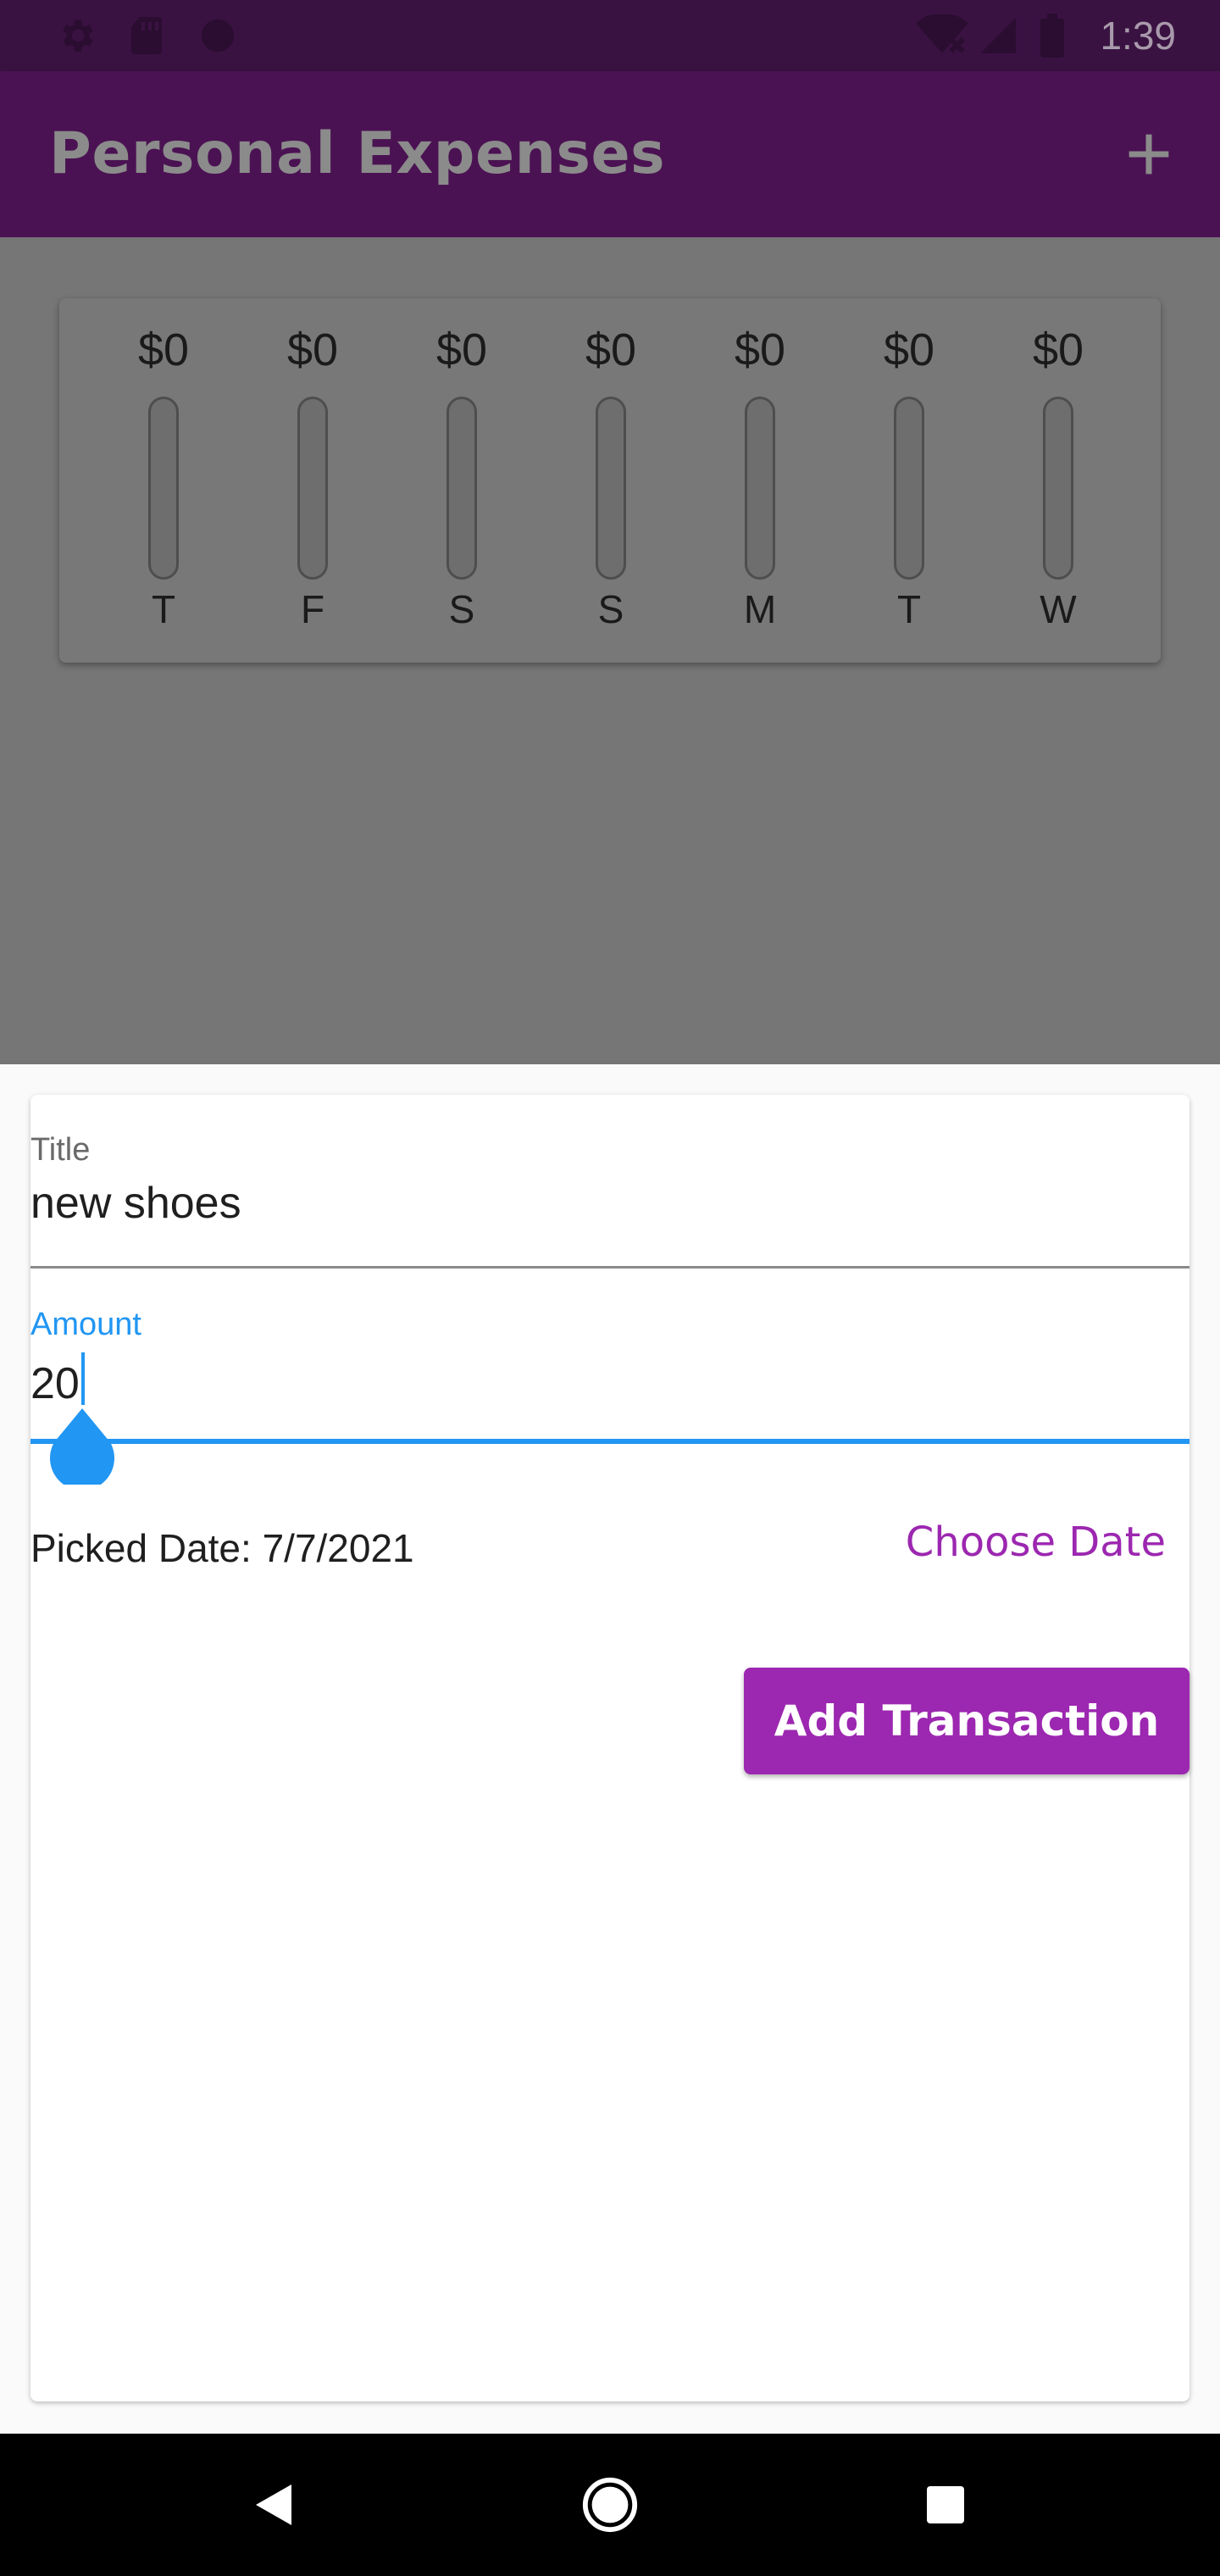  Describe the element at coordinates (146, 35) in the screenshot. I see `sd-card-icon` at that location.